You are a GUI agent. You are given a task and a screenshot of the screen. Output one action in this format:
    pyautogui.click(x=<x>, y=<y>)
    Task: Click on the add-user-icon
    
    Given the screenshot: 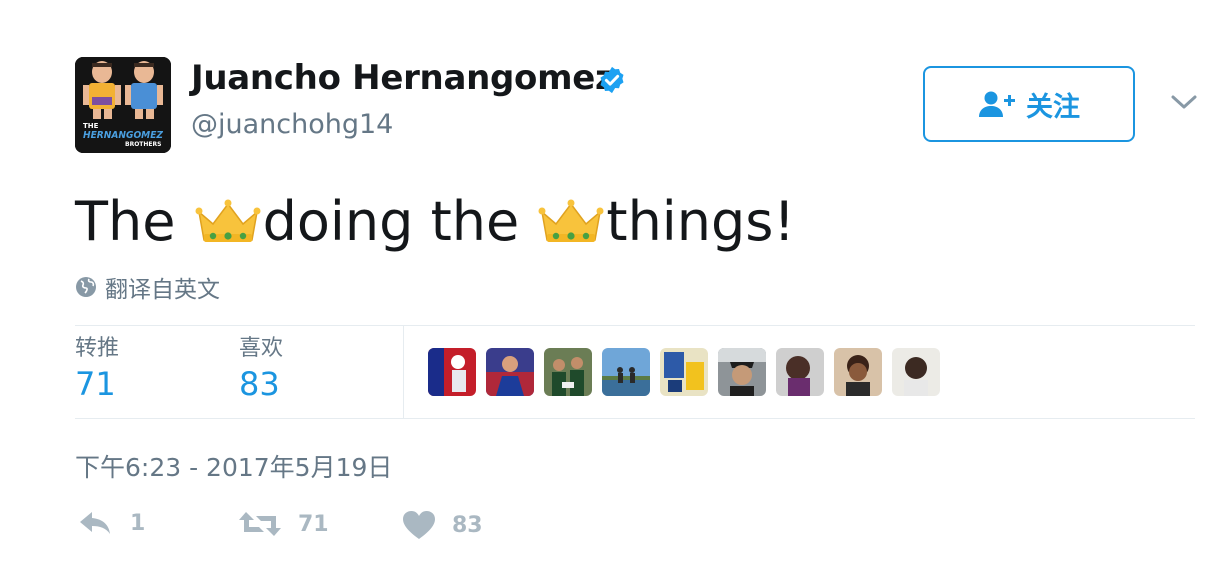 What is the action you would take?
    pyautogui.click(x=997, y=104)
    